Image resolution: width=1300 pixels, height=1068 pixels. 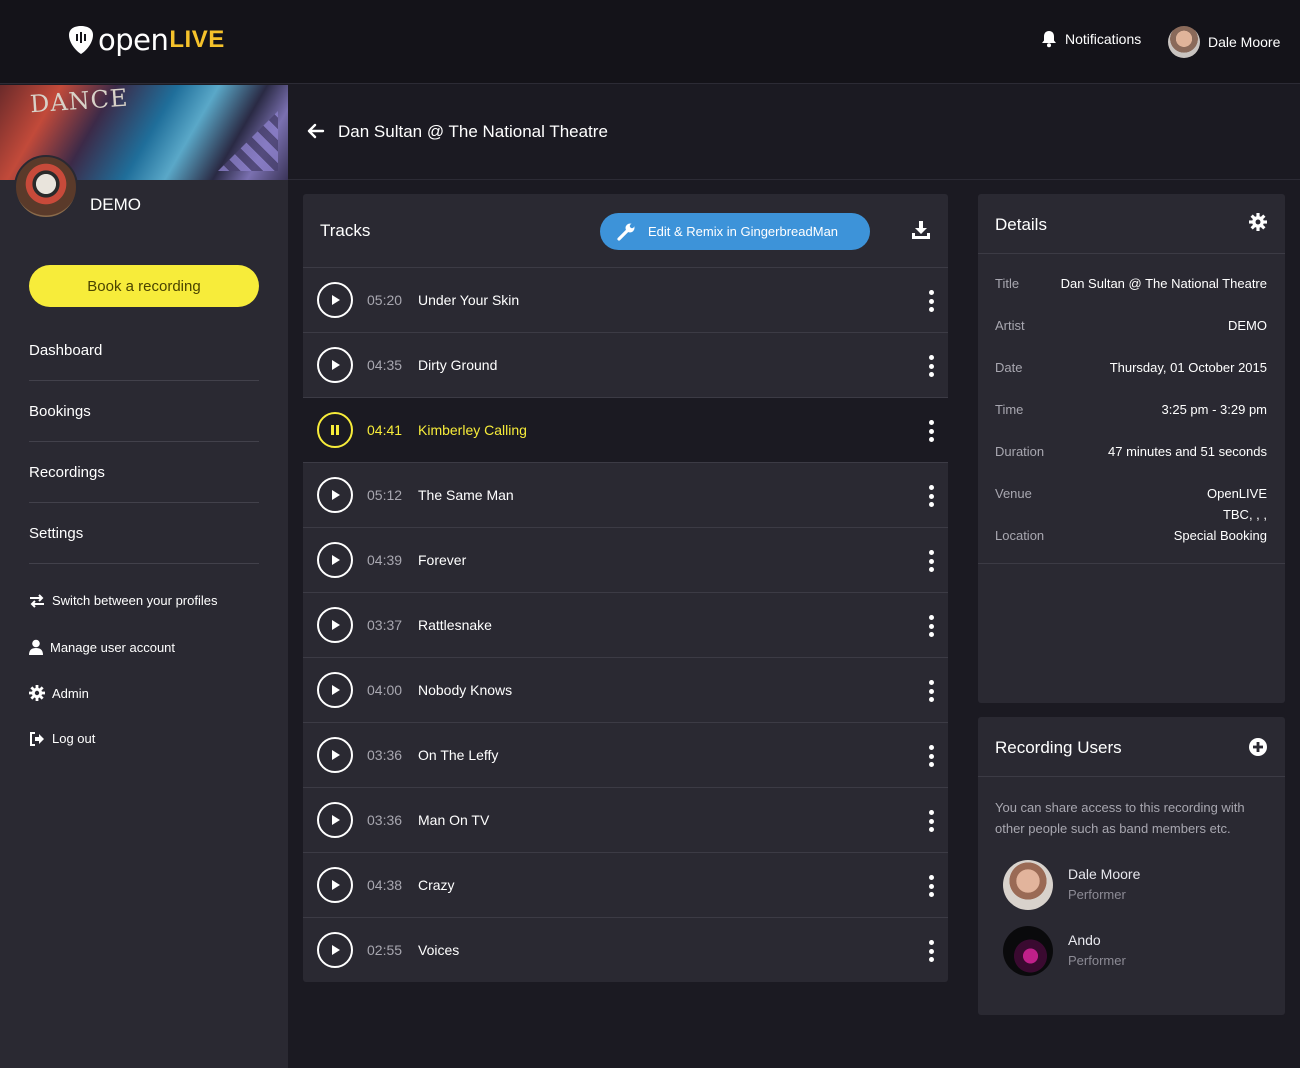 I want to click on recording-user-item: Ando Performer, so click(x=1133, y=951).